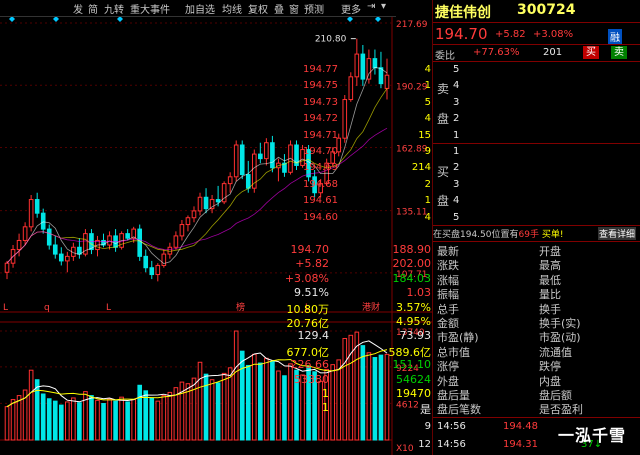 The height and width of the screenshot is (455, 640). What do you see at coordinates (200, 8) in the screenshot?
I see `toolbar-add-watchlist-button: 加自选` at bounding box center [200, 8].